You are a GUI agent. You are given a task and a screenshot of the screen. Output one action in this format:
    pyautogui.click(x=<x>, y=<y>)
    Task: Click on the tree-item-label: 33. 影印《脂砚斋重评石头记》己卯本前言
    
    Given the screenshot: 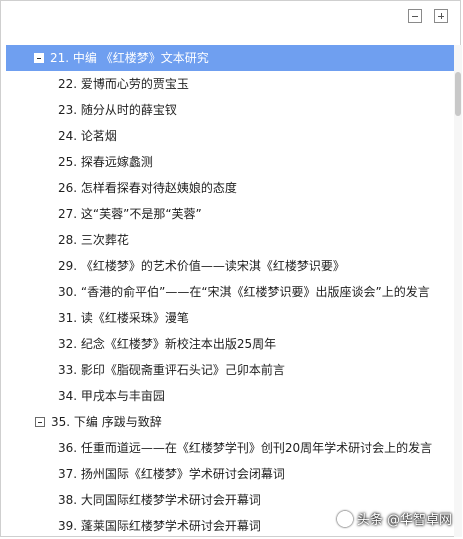 What is the action you would take?
    pyautogui.click(x=171, y=370)
    